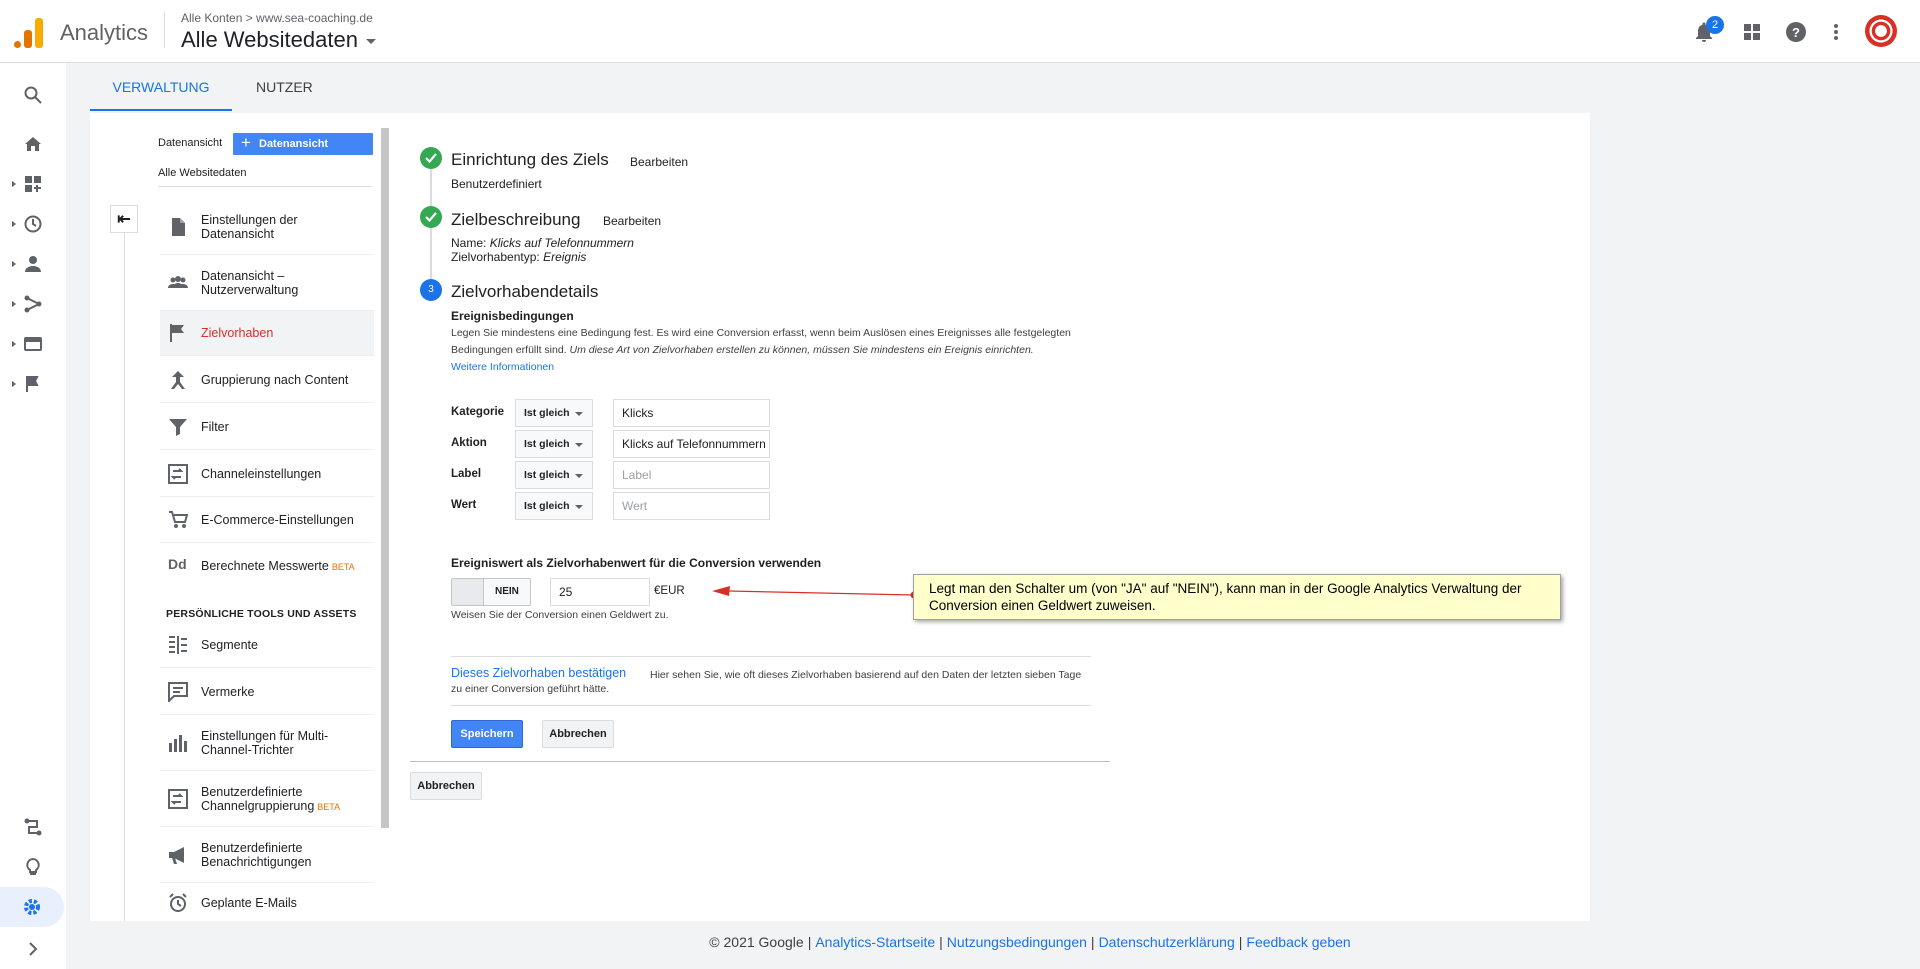 This screenshot has width=1920, height=969. Describe the element at coordinates (249, 227) in the screenshot. I see `nav-item-label: Einstellungen der Datenansicht` at that location.